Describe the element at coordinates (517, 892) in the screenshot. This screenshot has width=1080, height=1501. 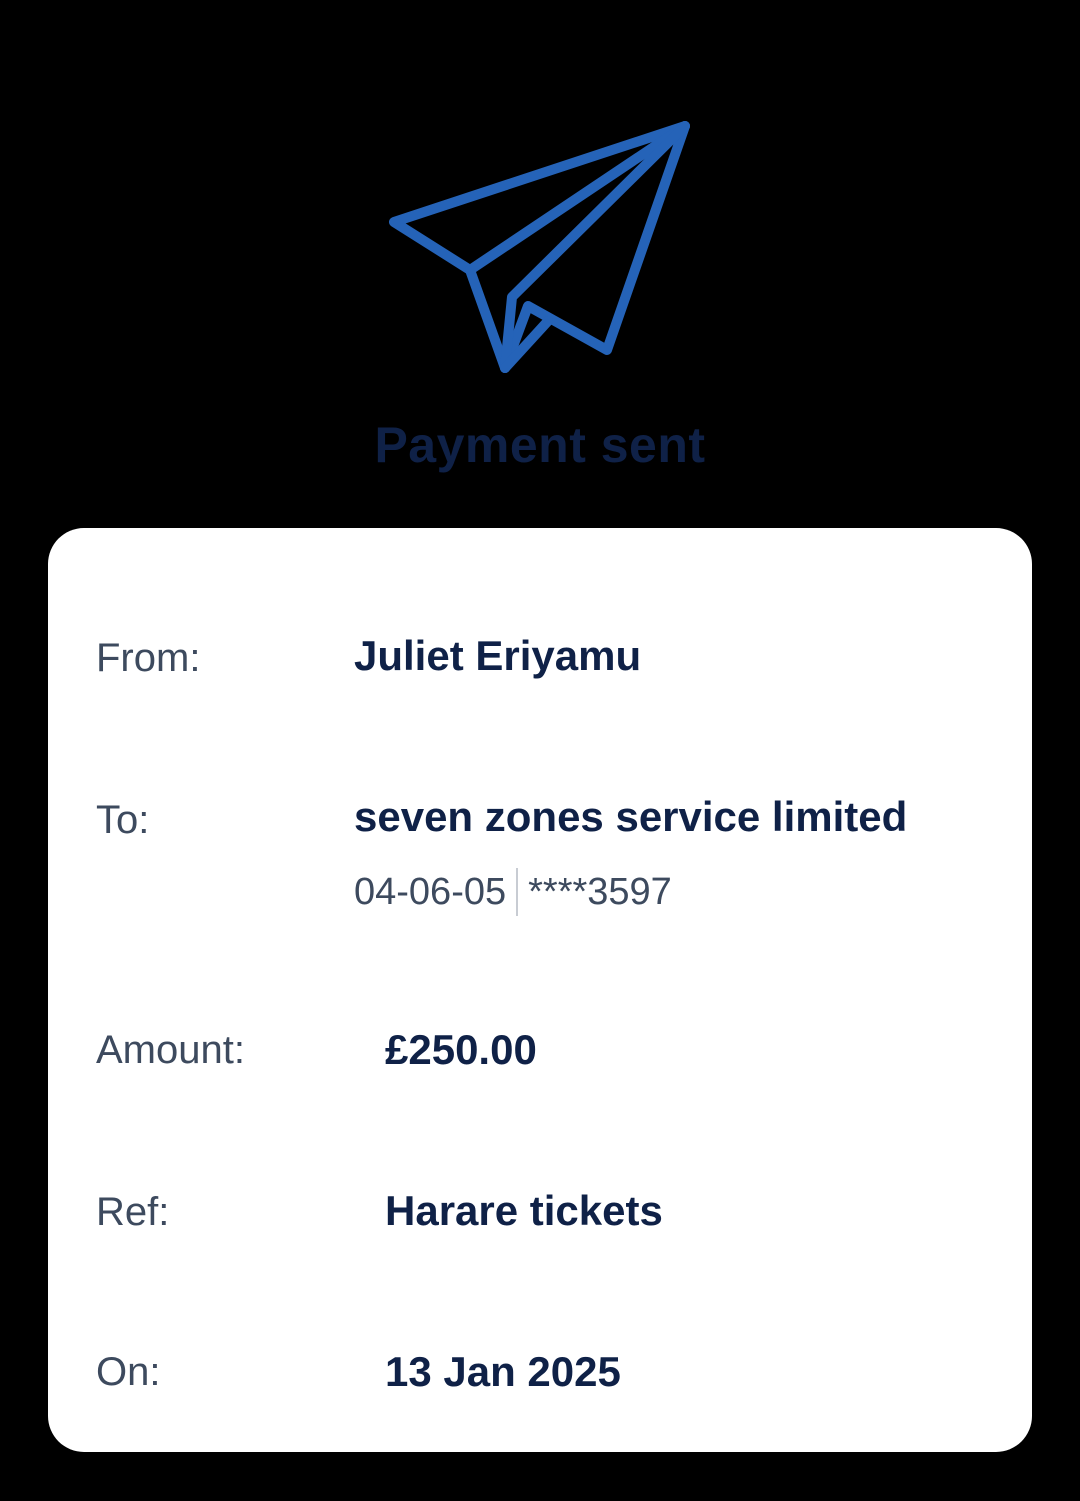
I see `account-divider` at that location.